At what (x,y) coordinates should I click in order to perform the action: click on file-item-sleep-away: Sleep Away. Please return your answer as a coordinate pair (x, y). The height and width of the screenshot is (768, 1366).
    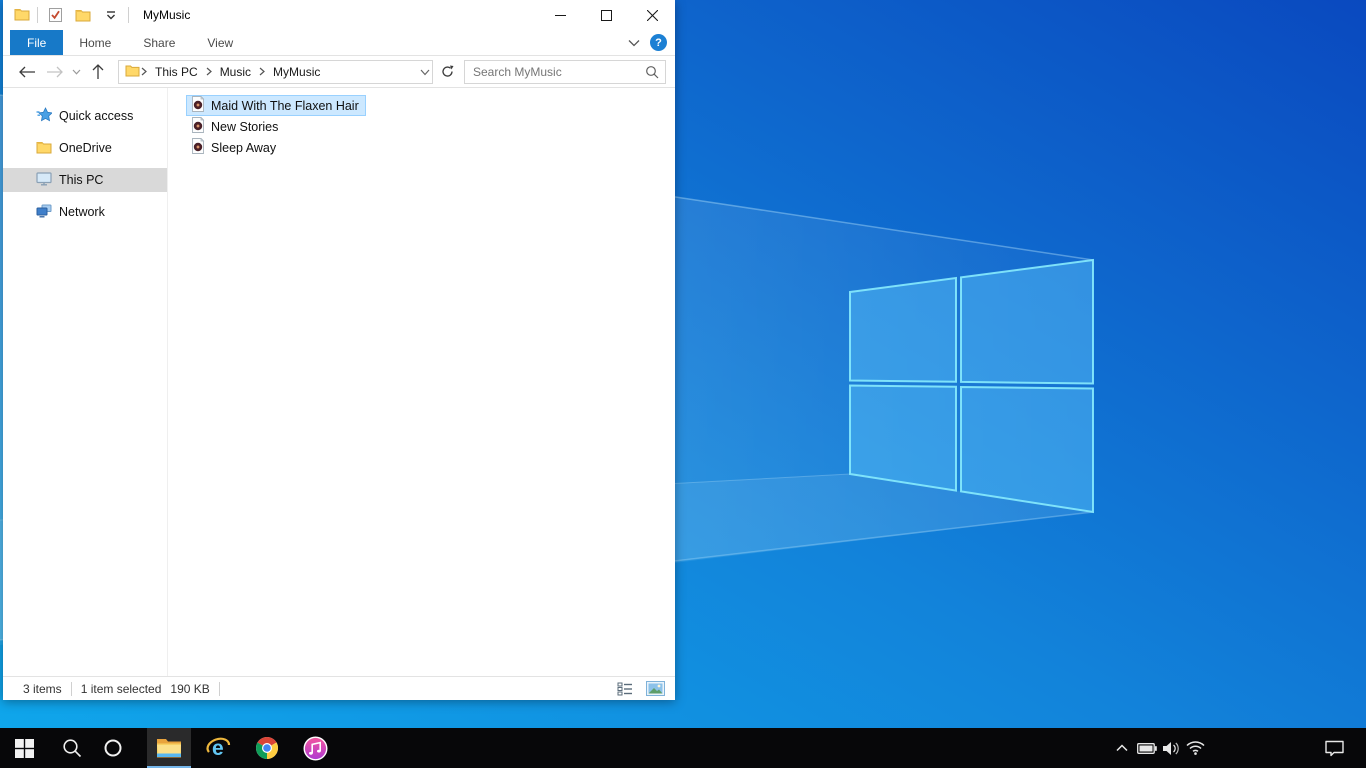
    Looking at the image, I should click on (234, 147).